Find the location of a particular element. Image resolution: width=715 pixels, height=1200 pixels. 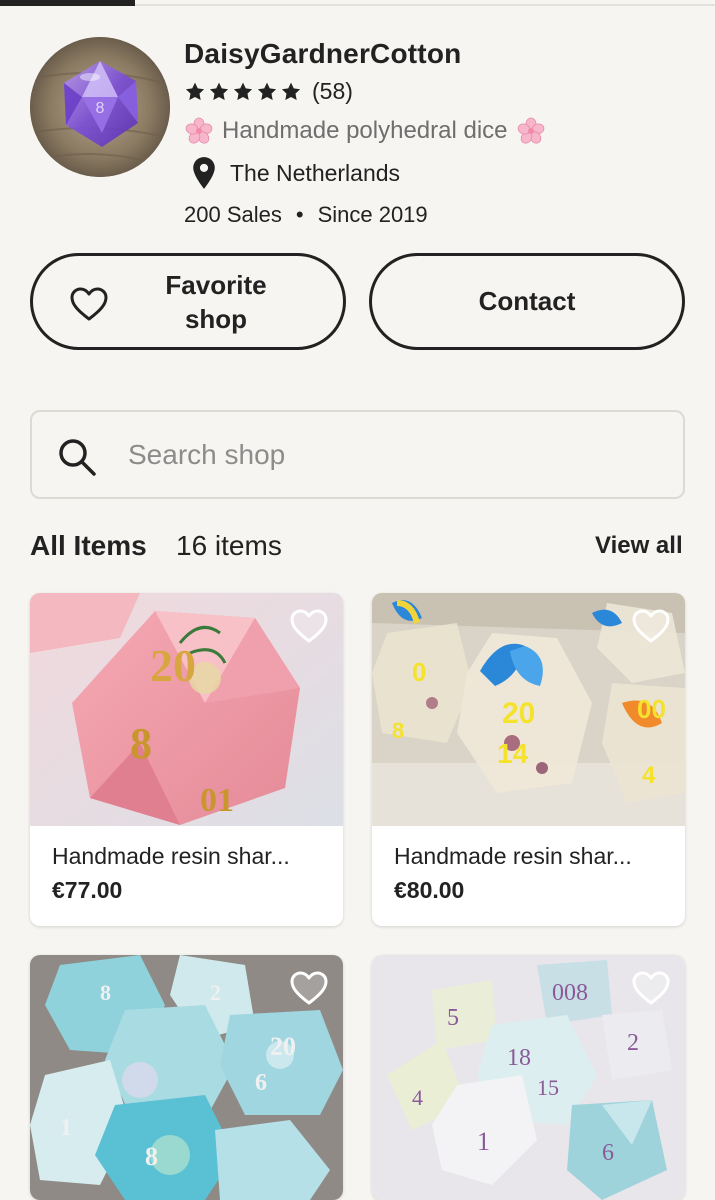

shop-avatar: 8 is located at coordinates (100, 107).